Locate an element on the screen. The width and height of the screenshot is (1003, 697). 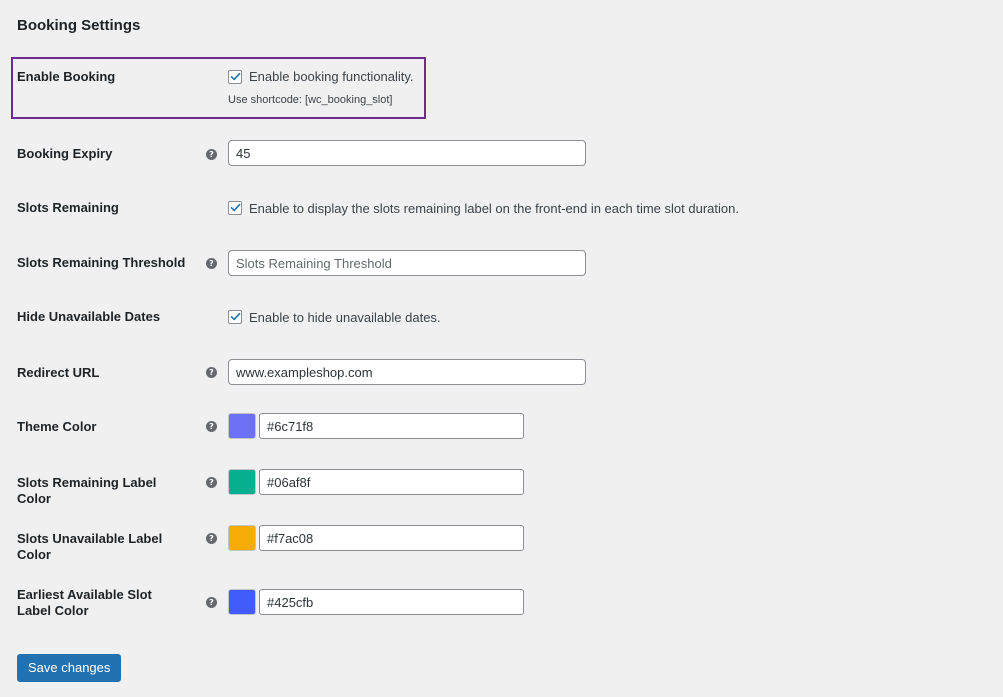
enable-booking-checkbox-label: Enable booking functionality. is located at coordinates (331, 76).